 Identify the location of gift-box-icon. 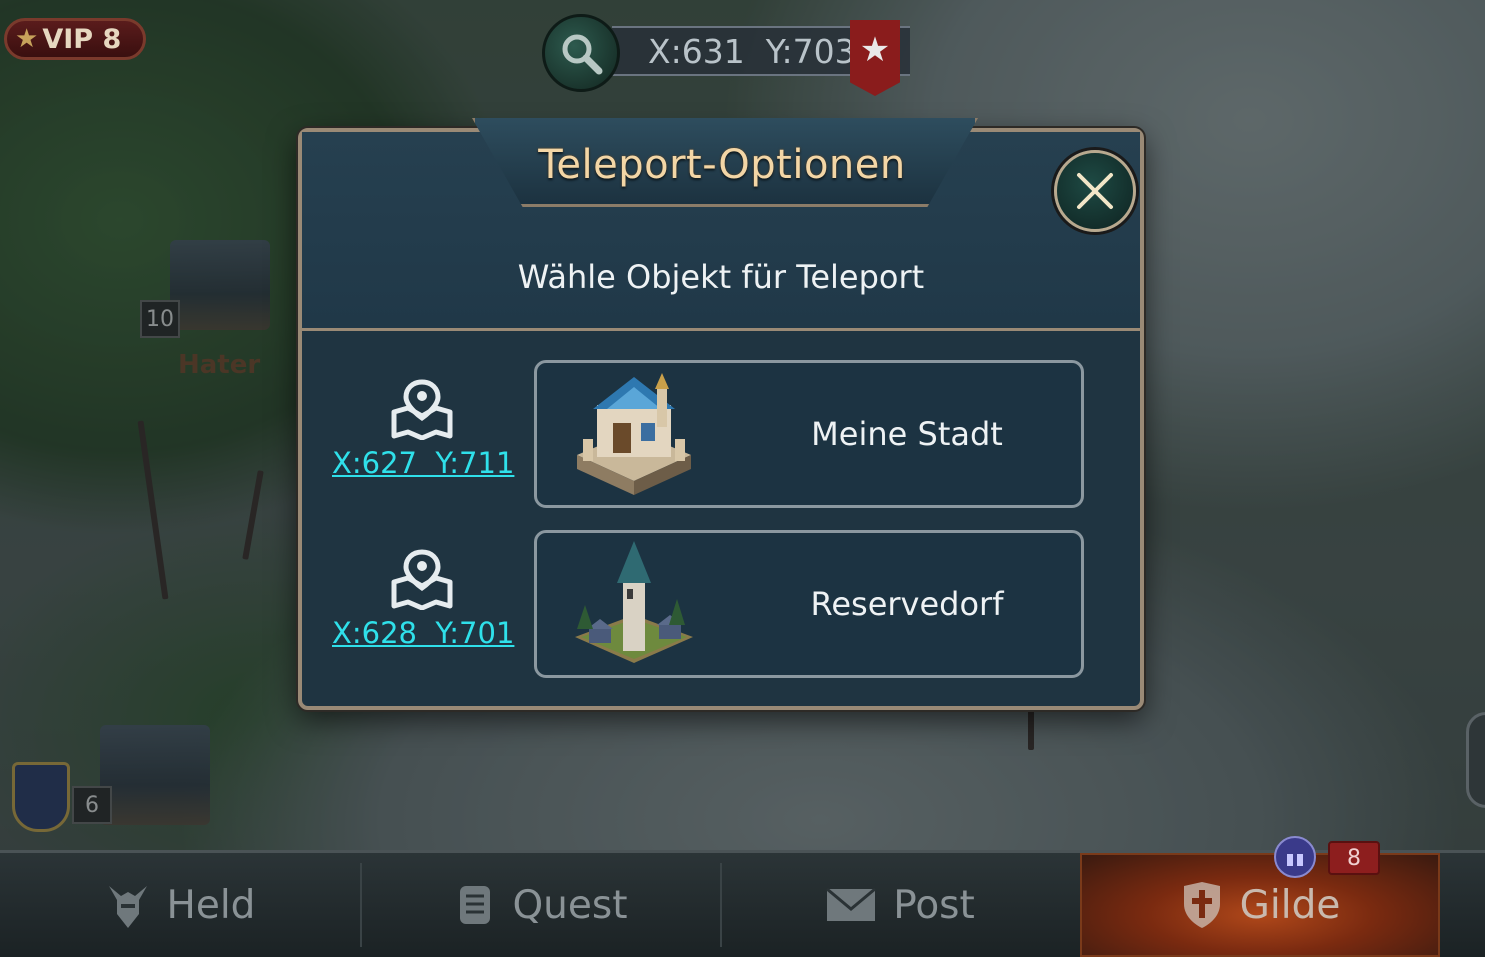
(1295, 858).